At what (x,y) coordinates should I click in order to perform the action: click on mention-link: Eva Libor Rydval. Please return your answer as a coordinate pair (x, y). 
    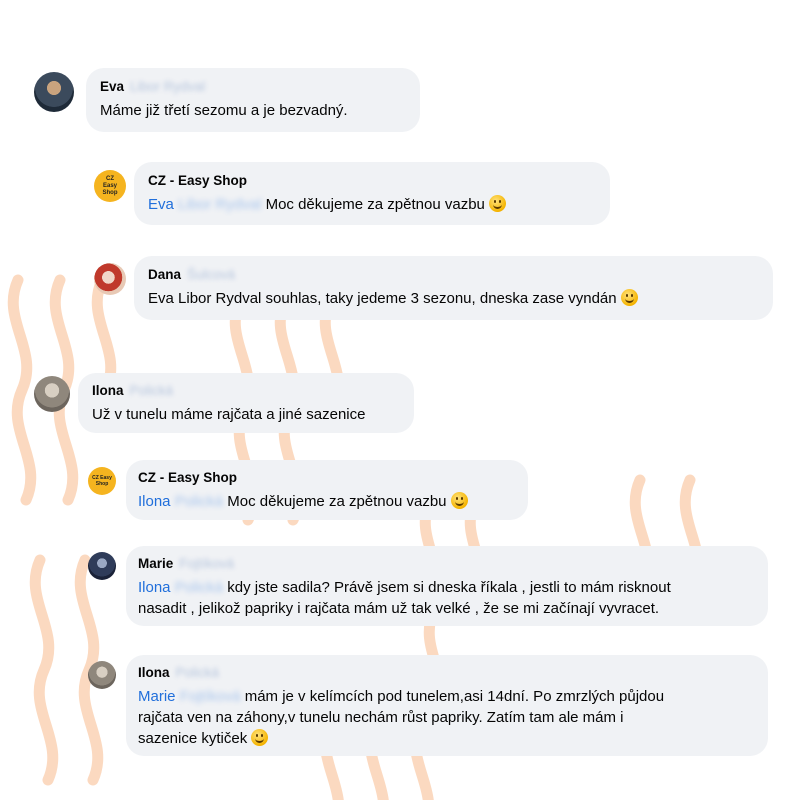
    Looking at the image, I should click on (204, 204).